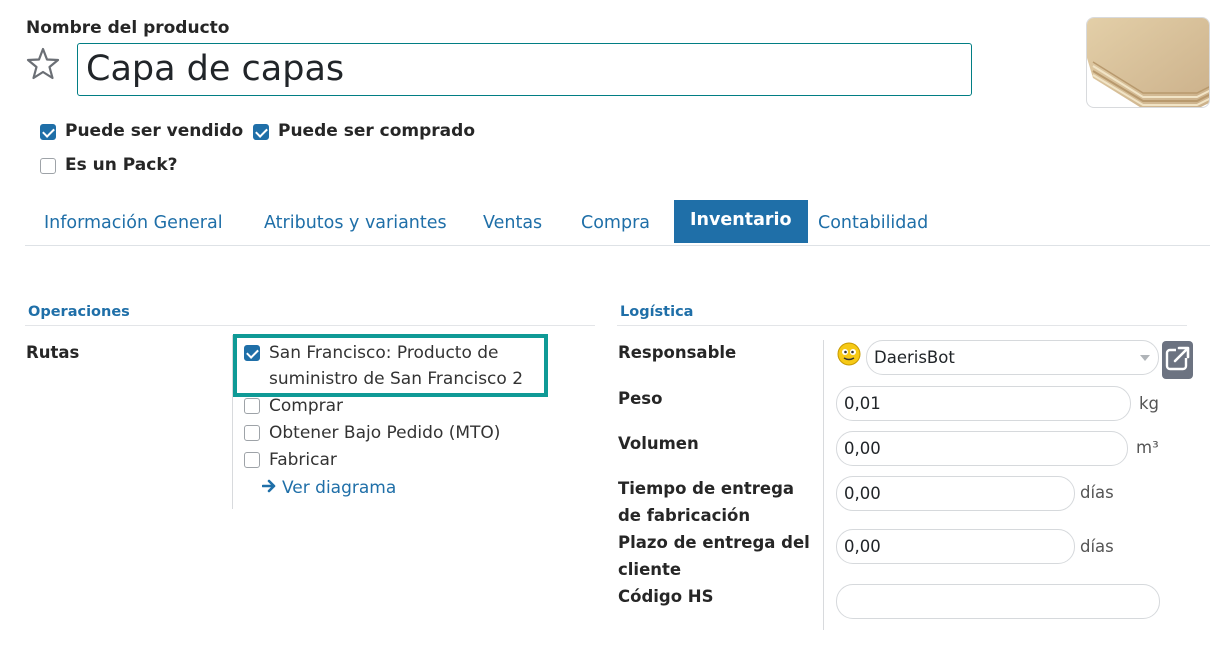 The image size is (1225, 646). I want to click on mfg-lead-input: 0,00, so click(955, 493).